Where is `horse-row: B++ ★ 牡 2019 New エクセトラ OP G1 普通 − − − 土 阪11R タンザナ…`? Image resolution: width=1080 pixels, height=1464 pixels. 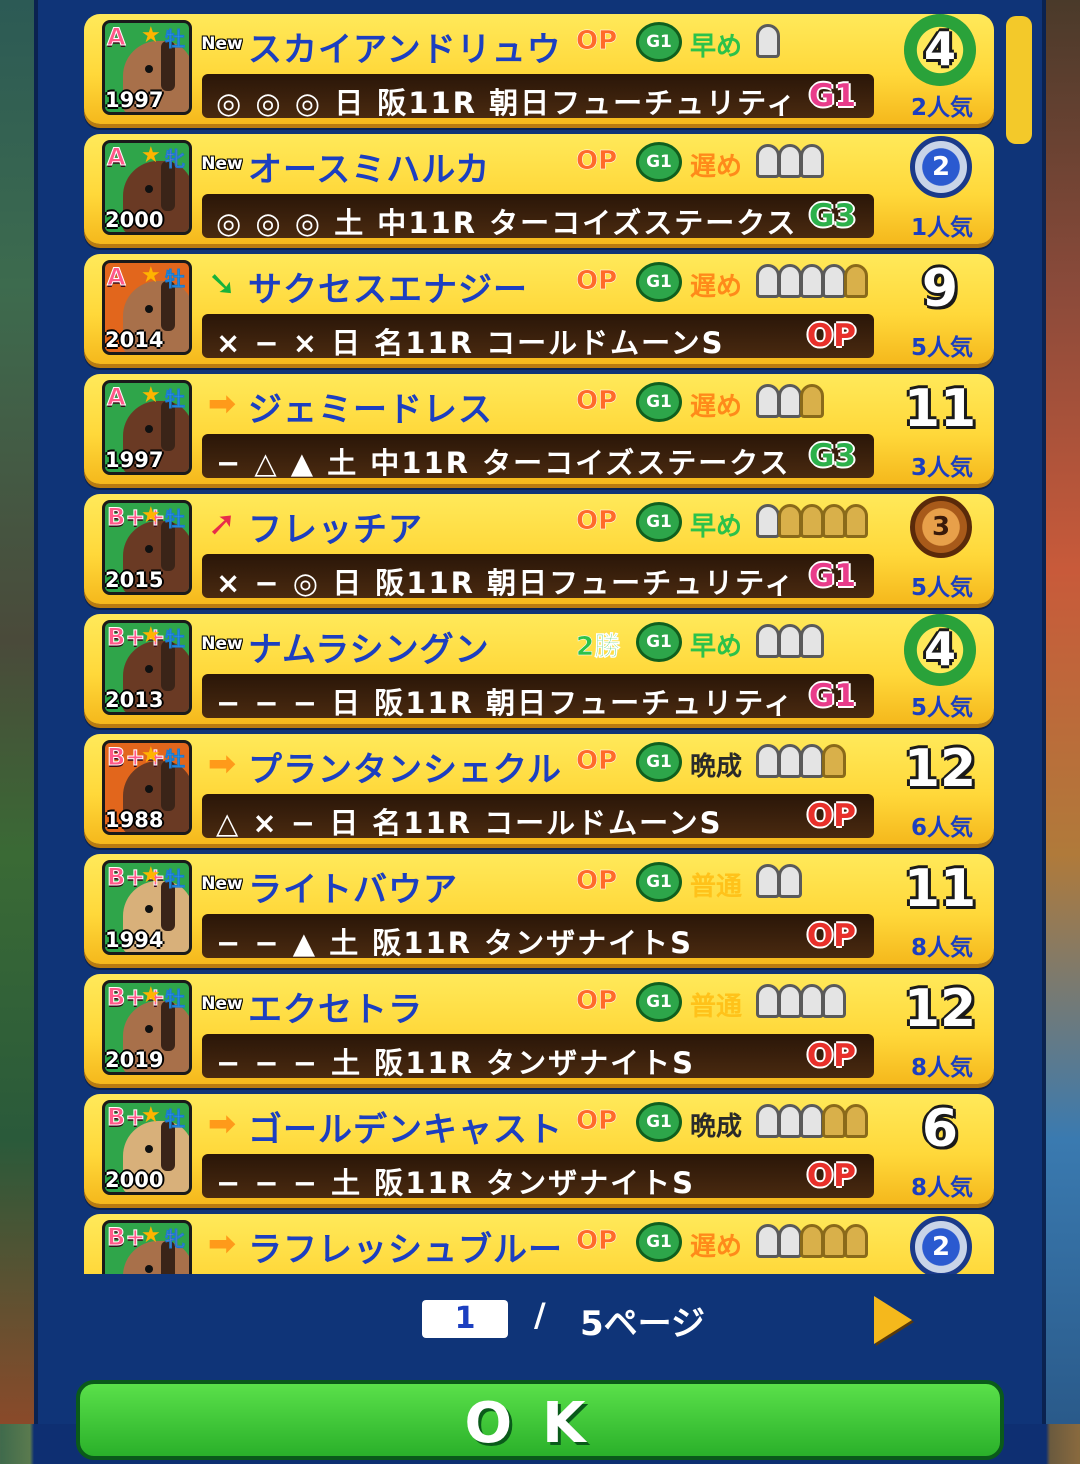 horse-row: B++ ★ 牡 2019 New エクセトラ OP G1 普通 − − − 土 阪11R タンザナ… is located at coordinates (538, 1022).